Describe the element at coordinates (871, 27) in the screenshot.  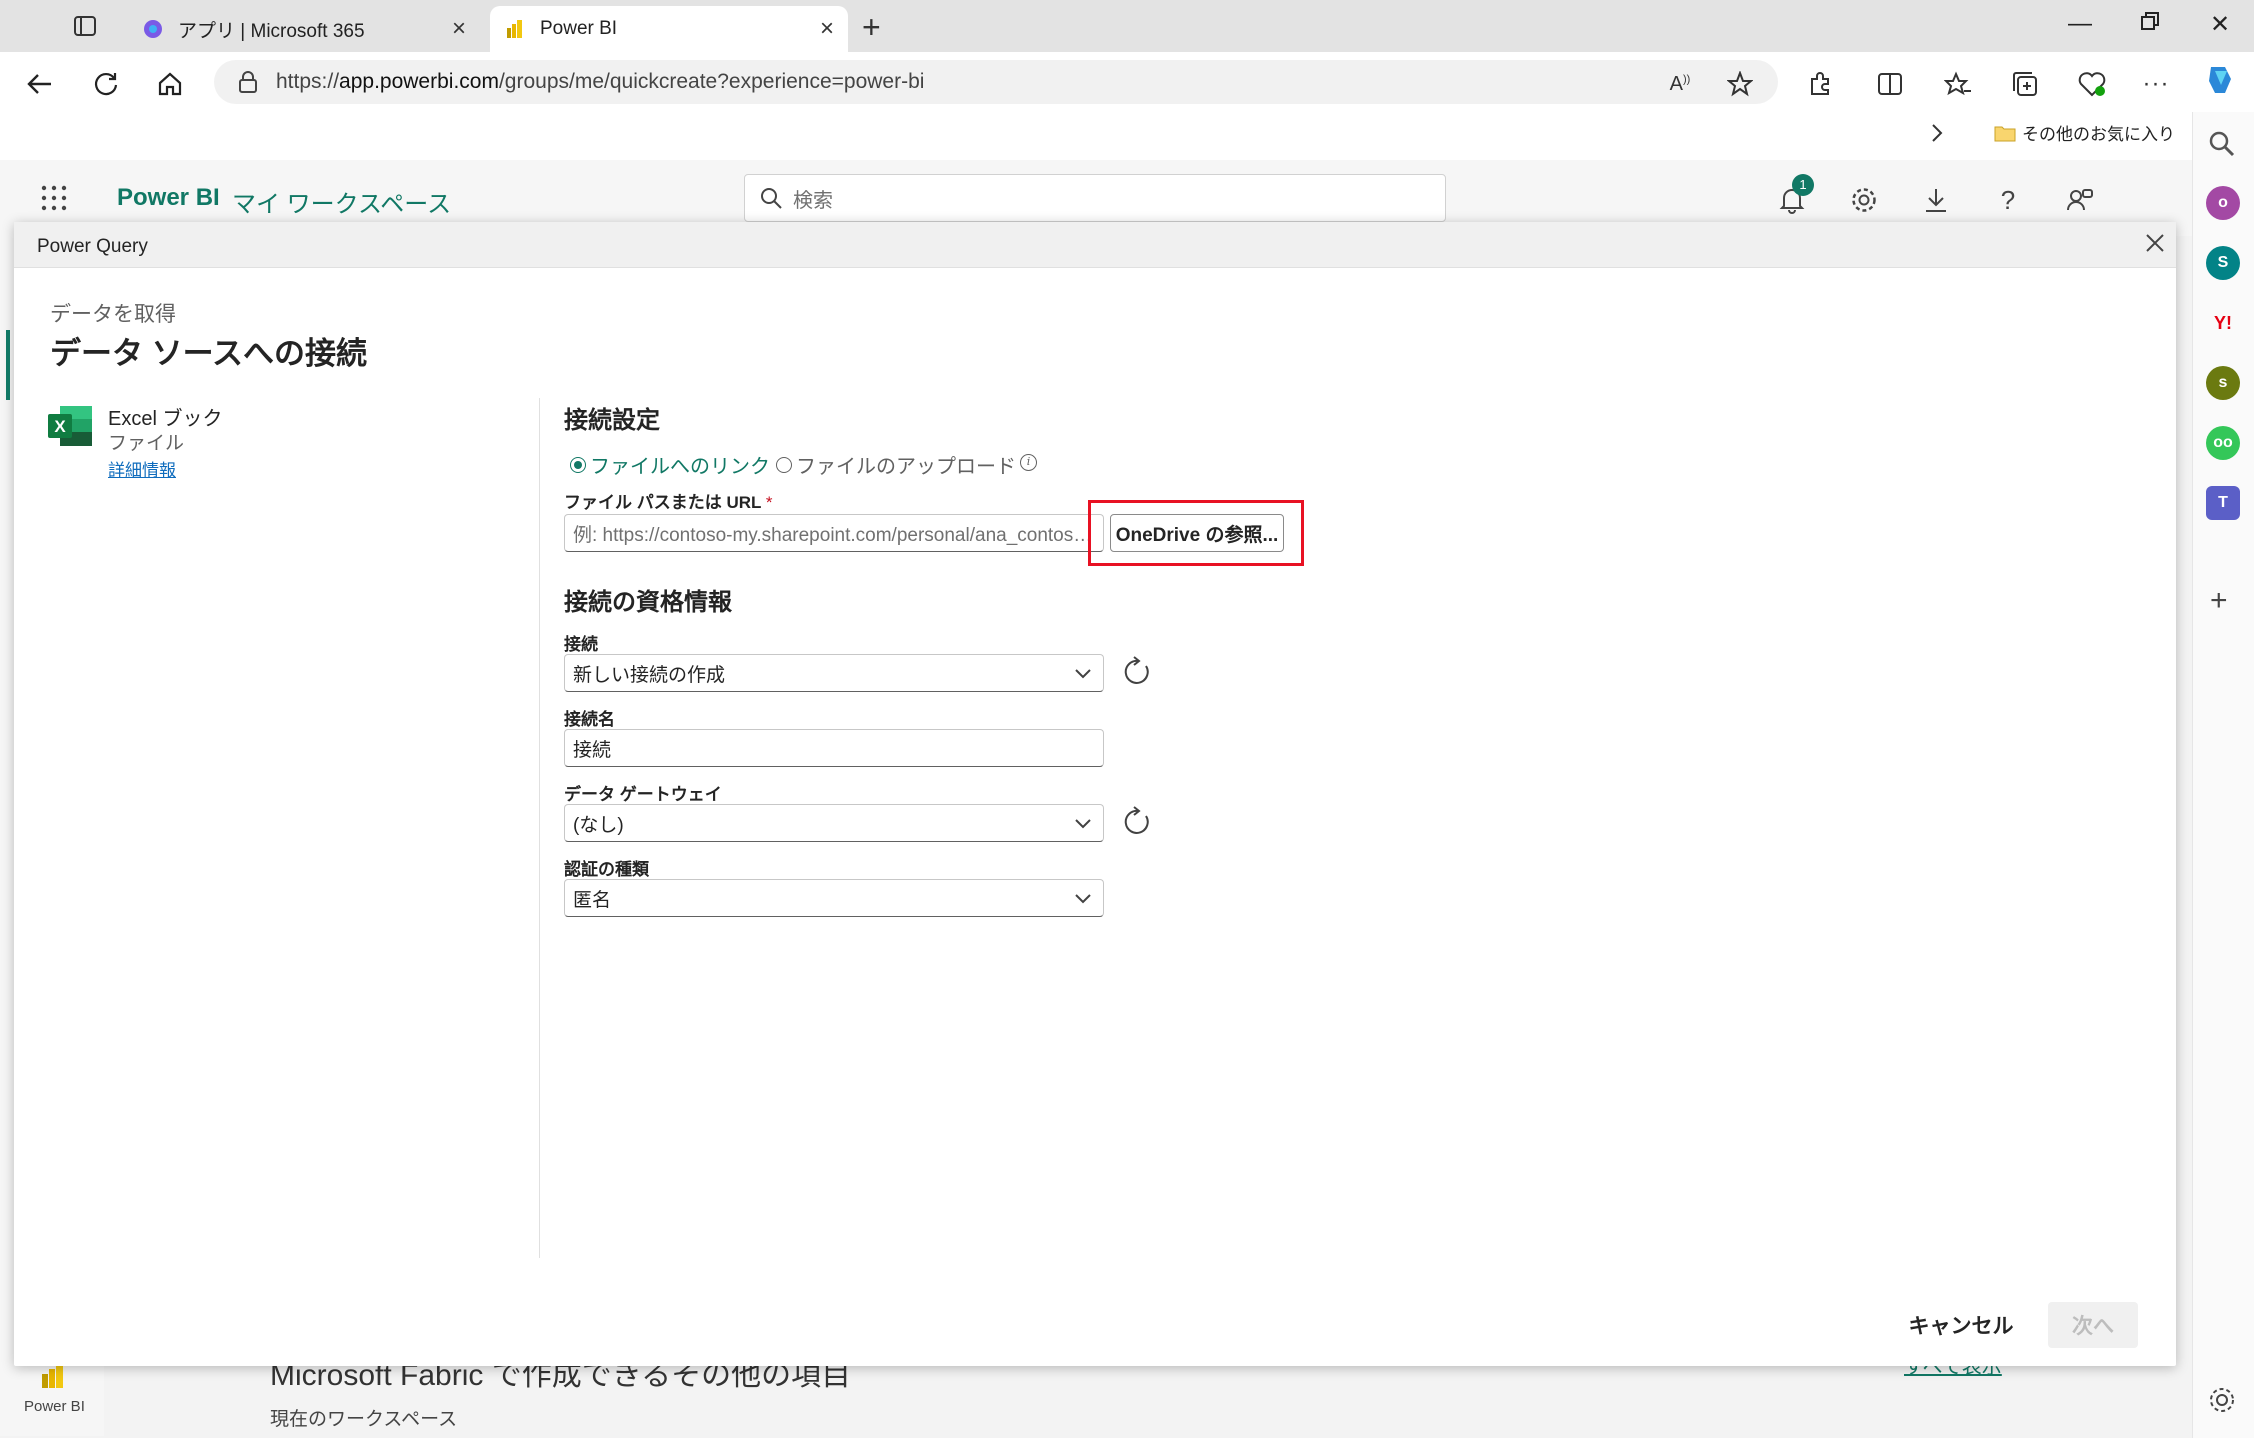
I see `new-tab-icon: +` at that location.